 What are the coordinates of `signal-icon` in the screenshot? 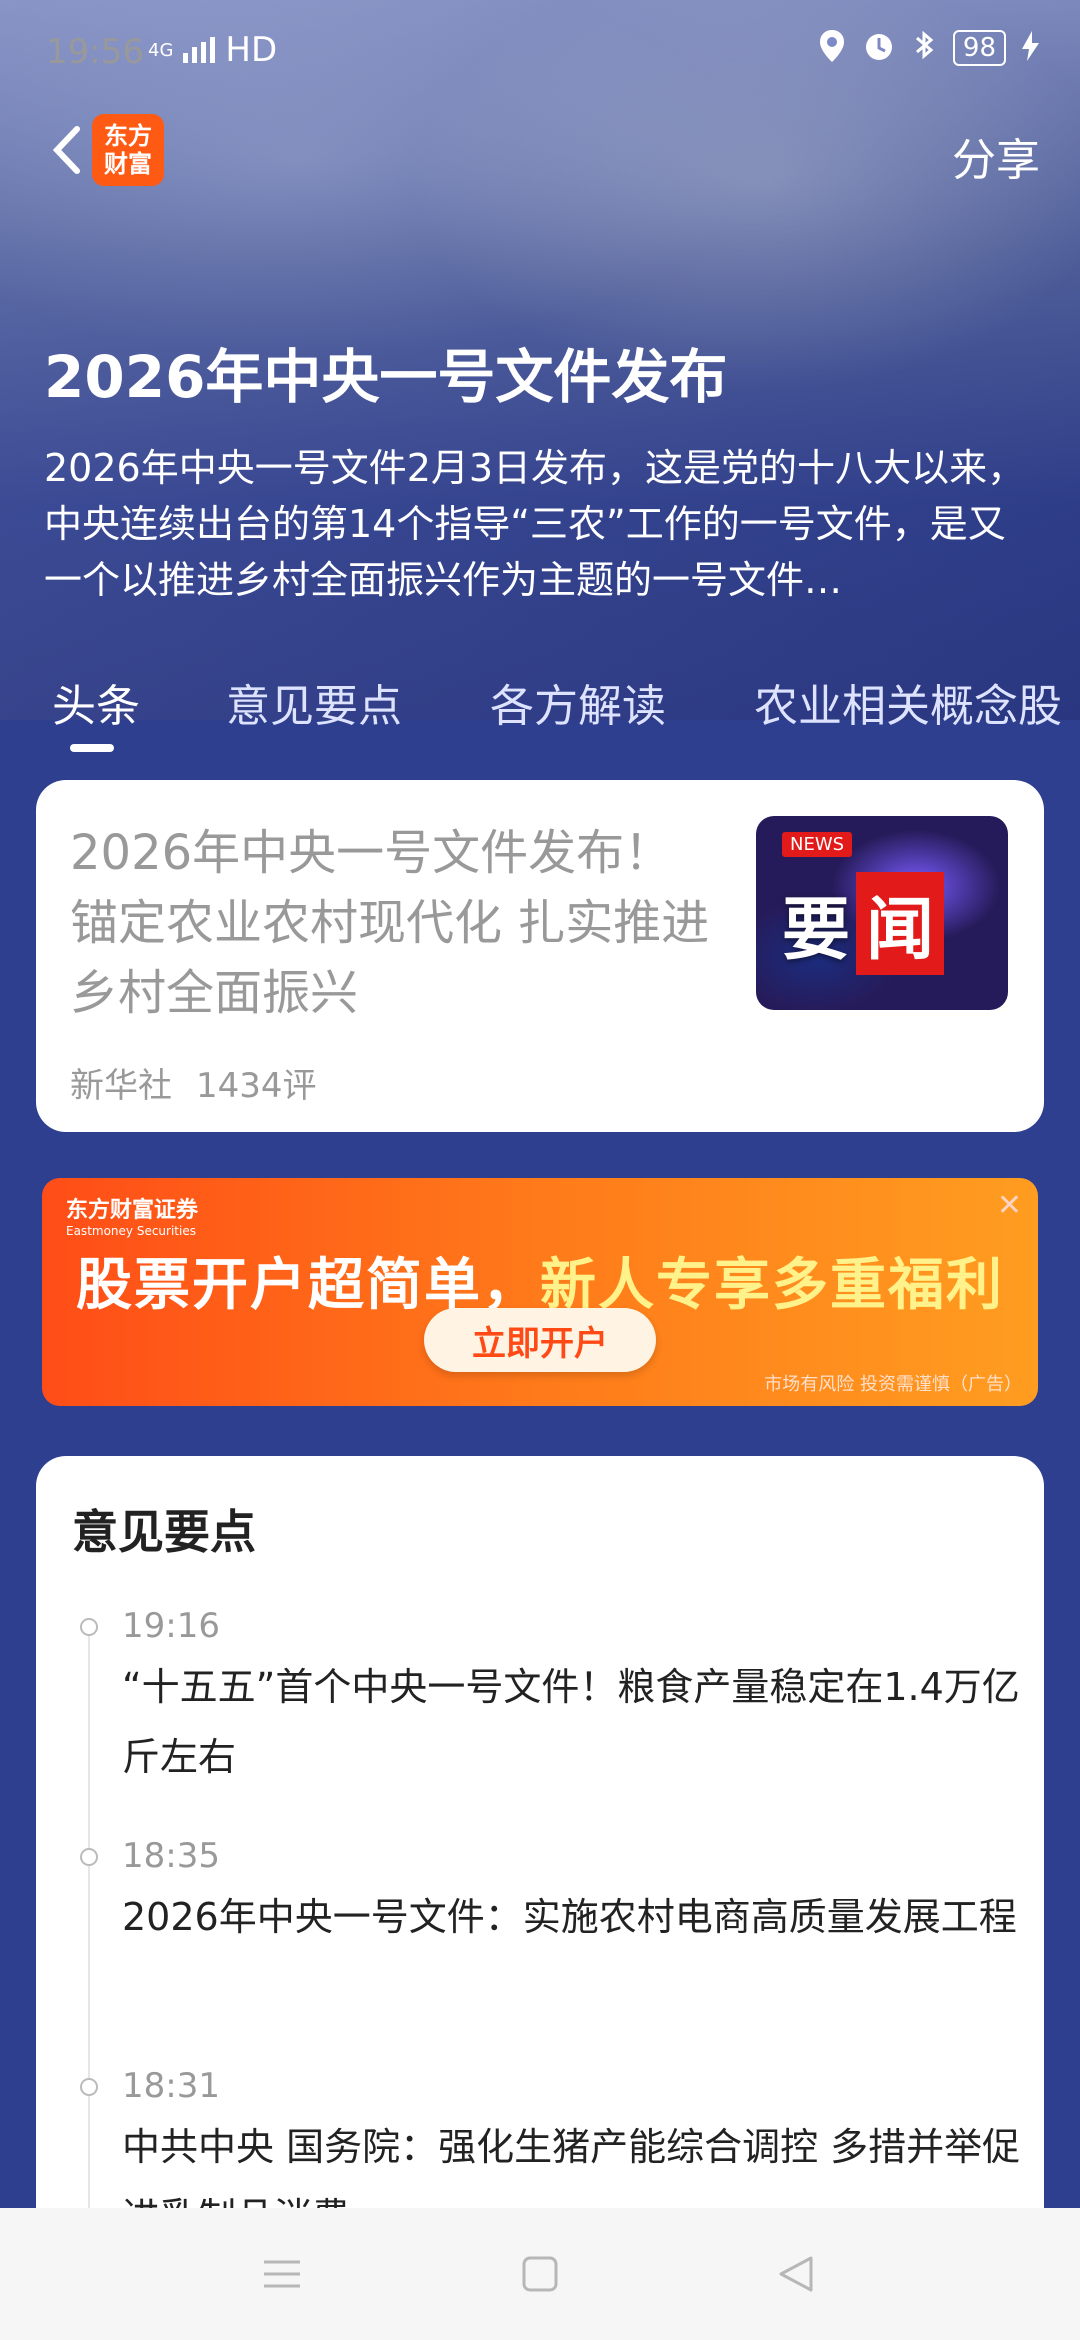 It's located at (199, 50).